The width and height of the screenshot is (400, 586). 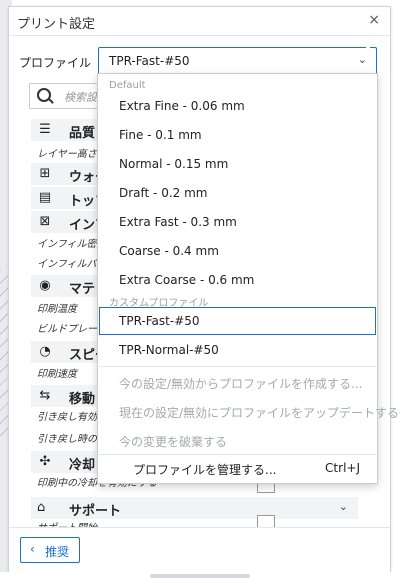 What do you see at coordinates (199, 550) in the screenshot?
I see `panel-footer: ‹ 推奨` at bounding box center [199, 550].